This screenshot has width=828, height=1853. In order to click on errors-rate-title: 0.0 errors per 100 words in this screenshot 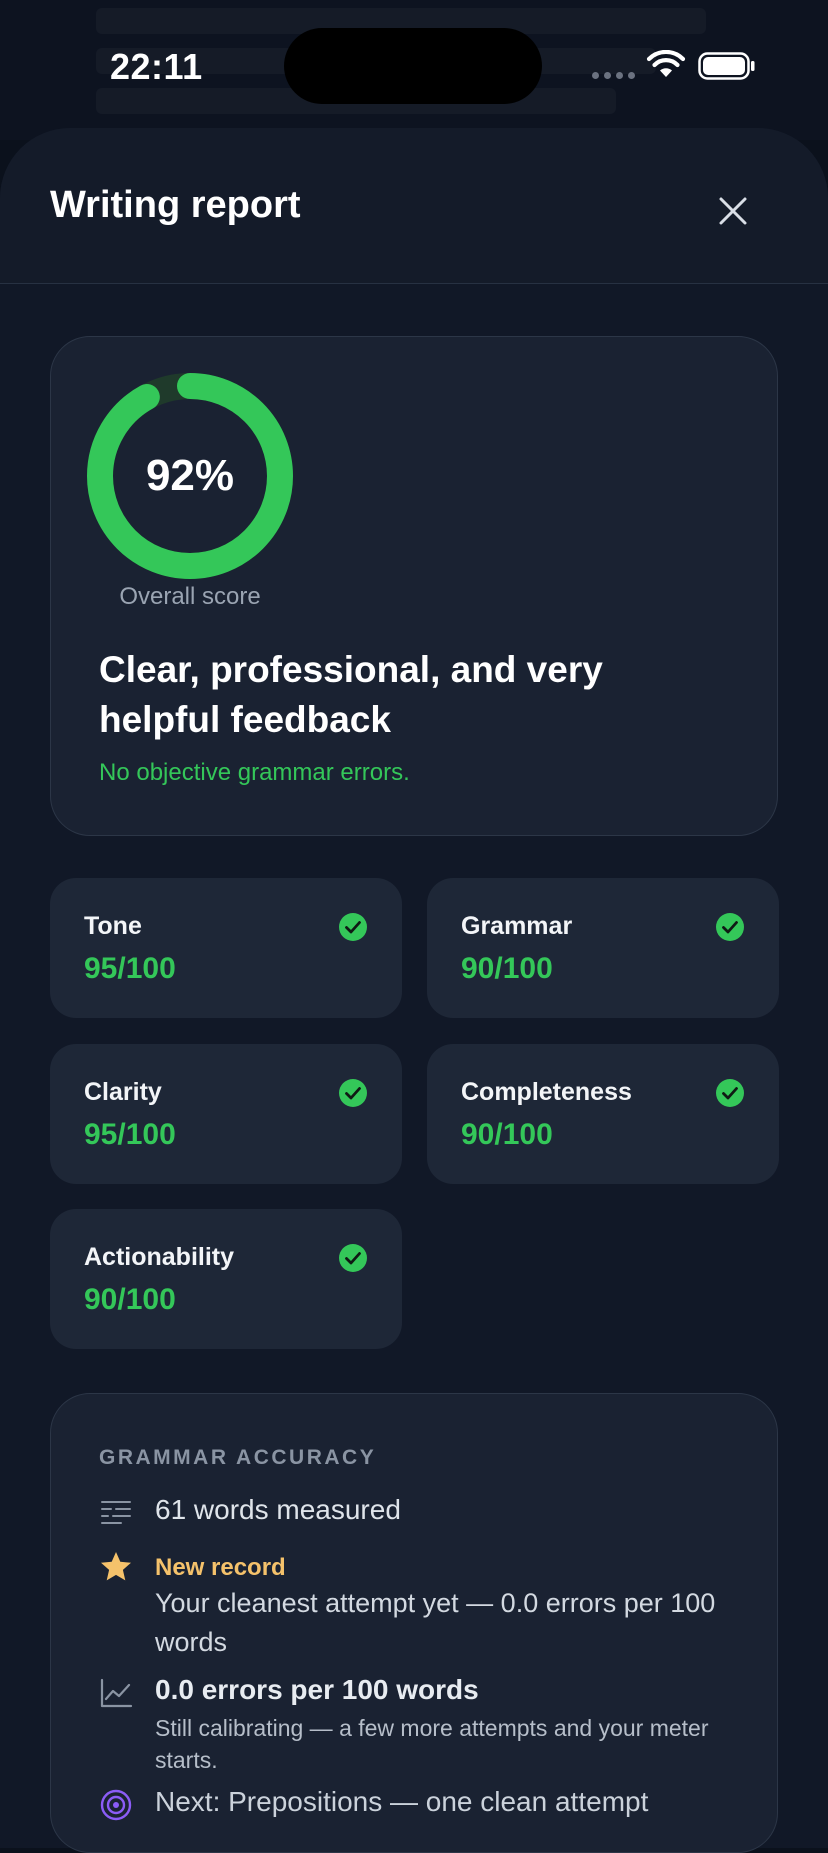, I will do `click(317, 1689)`.